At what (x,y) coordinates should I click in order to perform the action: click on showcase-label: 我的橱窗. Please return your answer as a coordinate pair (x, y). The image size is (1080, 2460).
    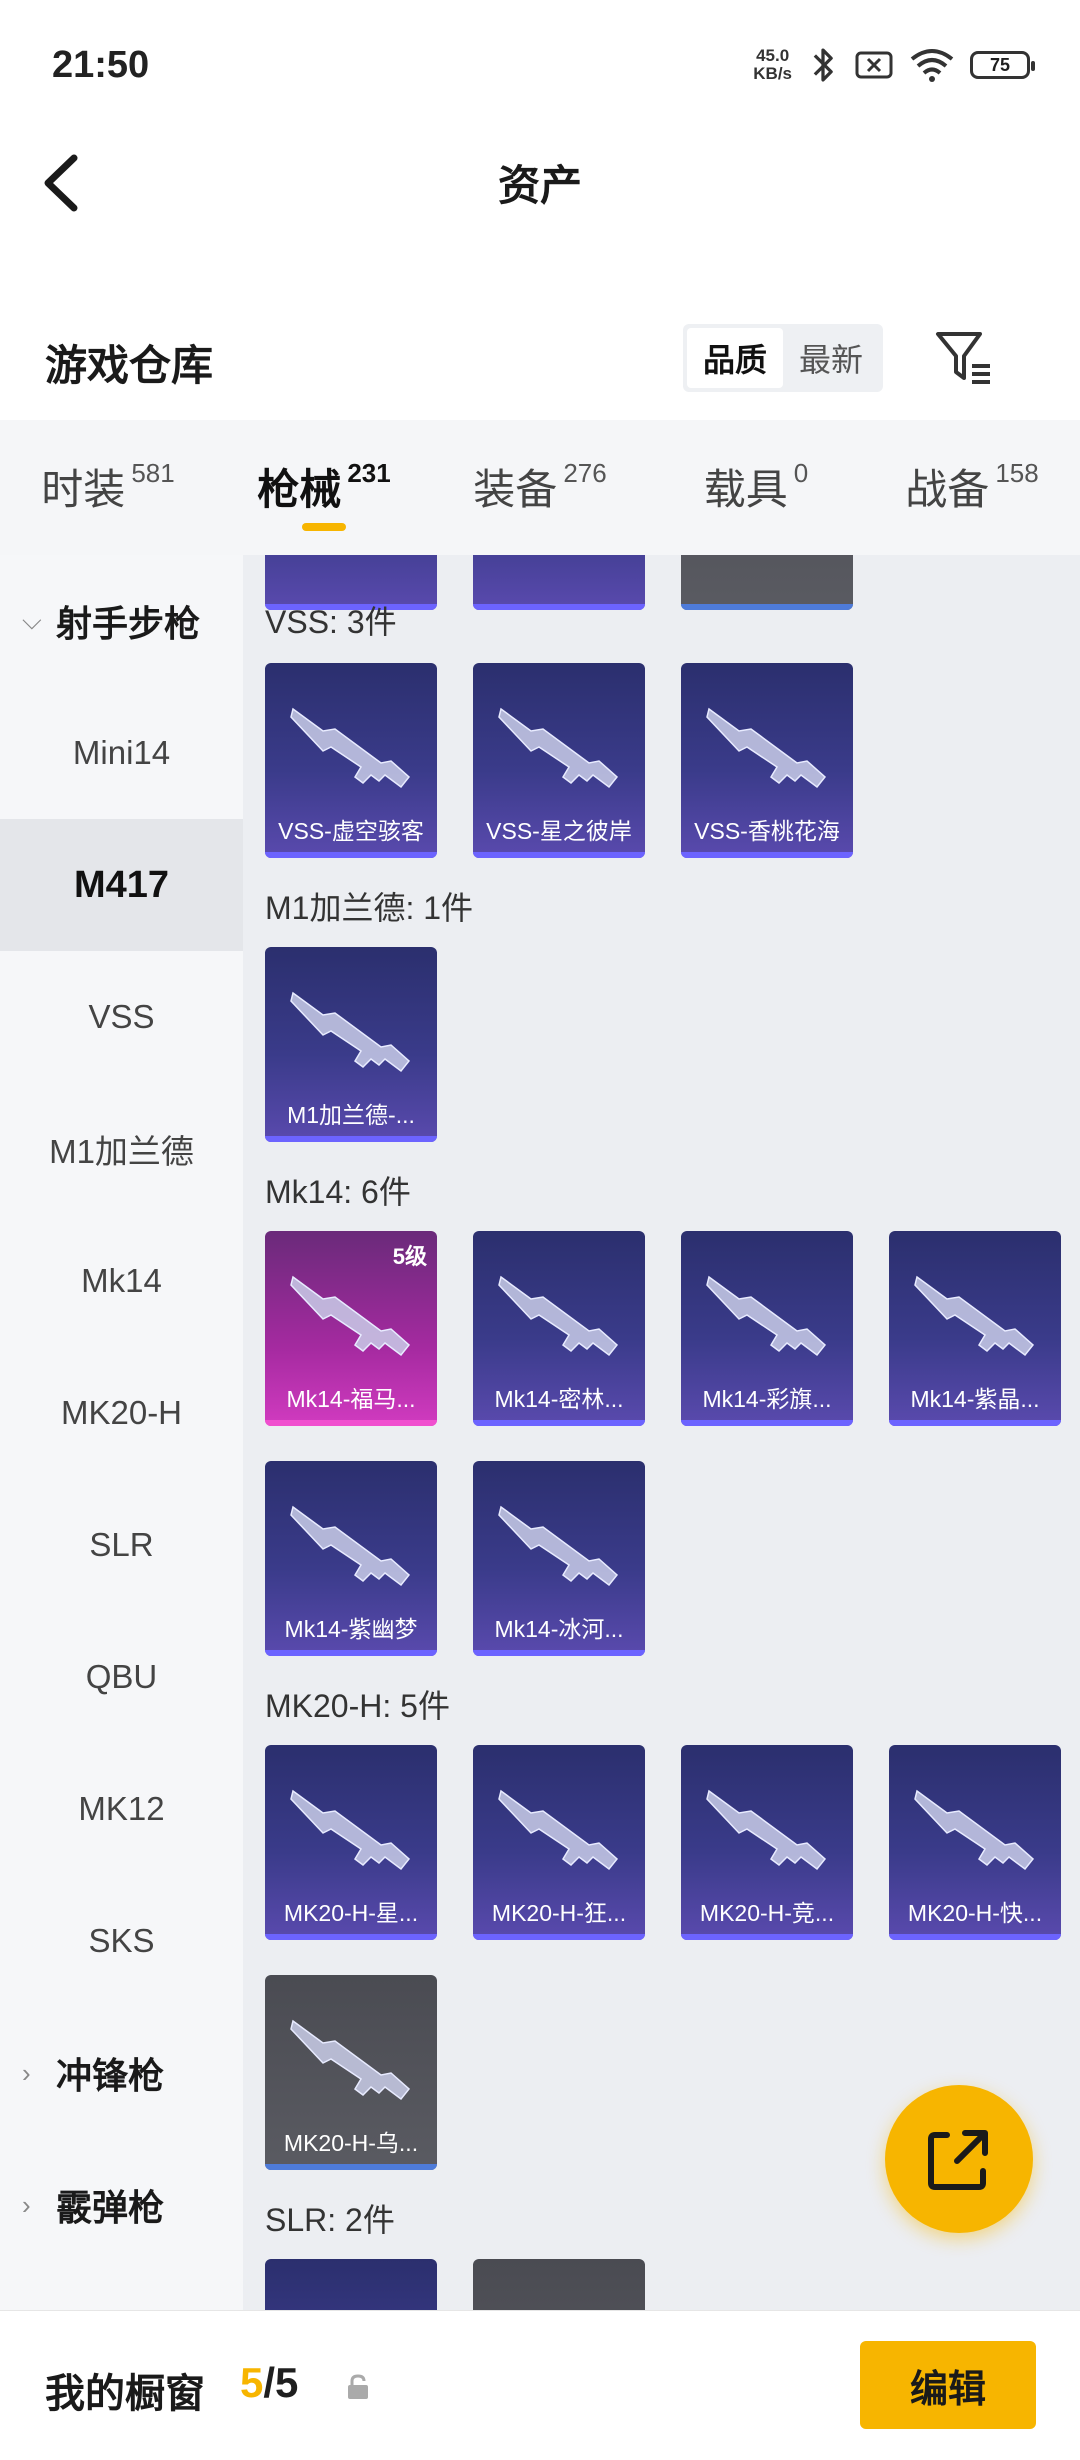
    Looking at the image, I should click on (125, 2394).